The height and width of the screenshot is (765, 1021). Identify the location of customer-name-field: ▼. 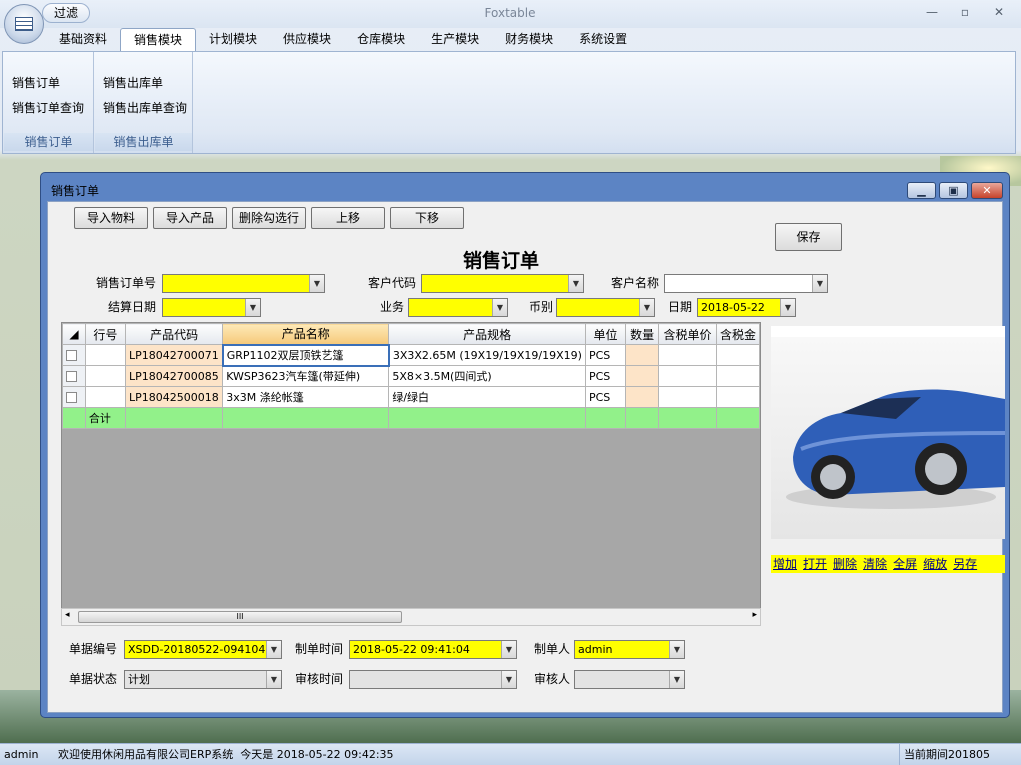
(746, 283).